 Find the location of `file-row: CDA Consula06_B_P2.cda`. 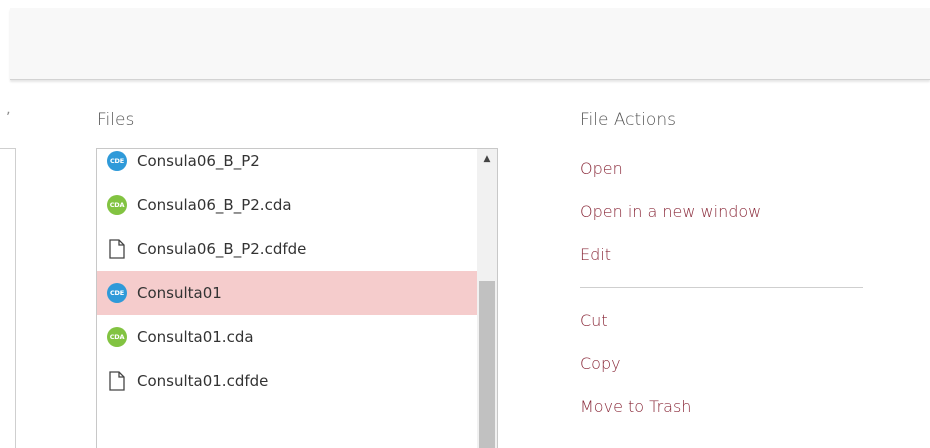

file-row: CDA Consula06_B_P2.cda is located at coordinates (287, 205).